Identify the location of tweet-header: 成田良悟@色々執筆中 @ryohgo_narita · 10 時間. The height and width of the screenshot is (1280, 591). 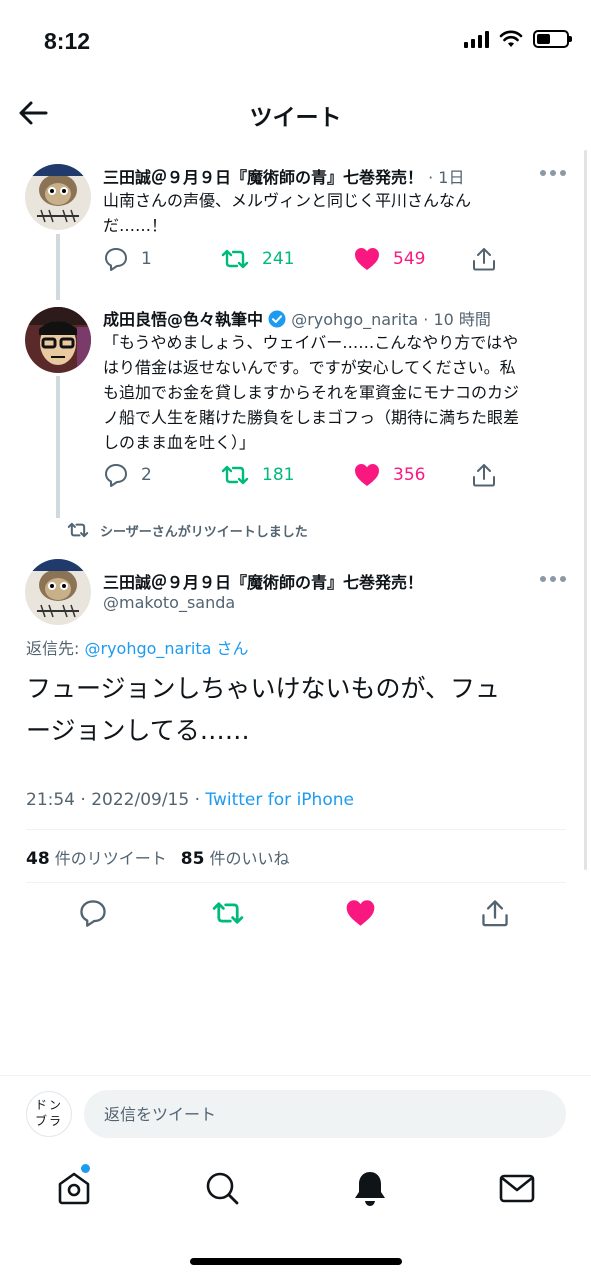
(297, 318).